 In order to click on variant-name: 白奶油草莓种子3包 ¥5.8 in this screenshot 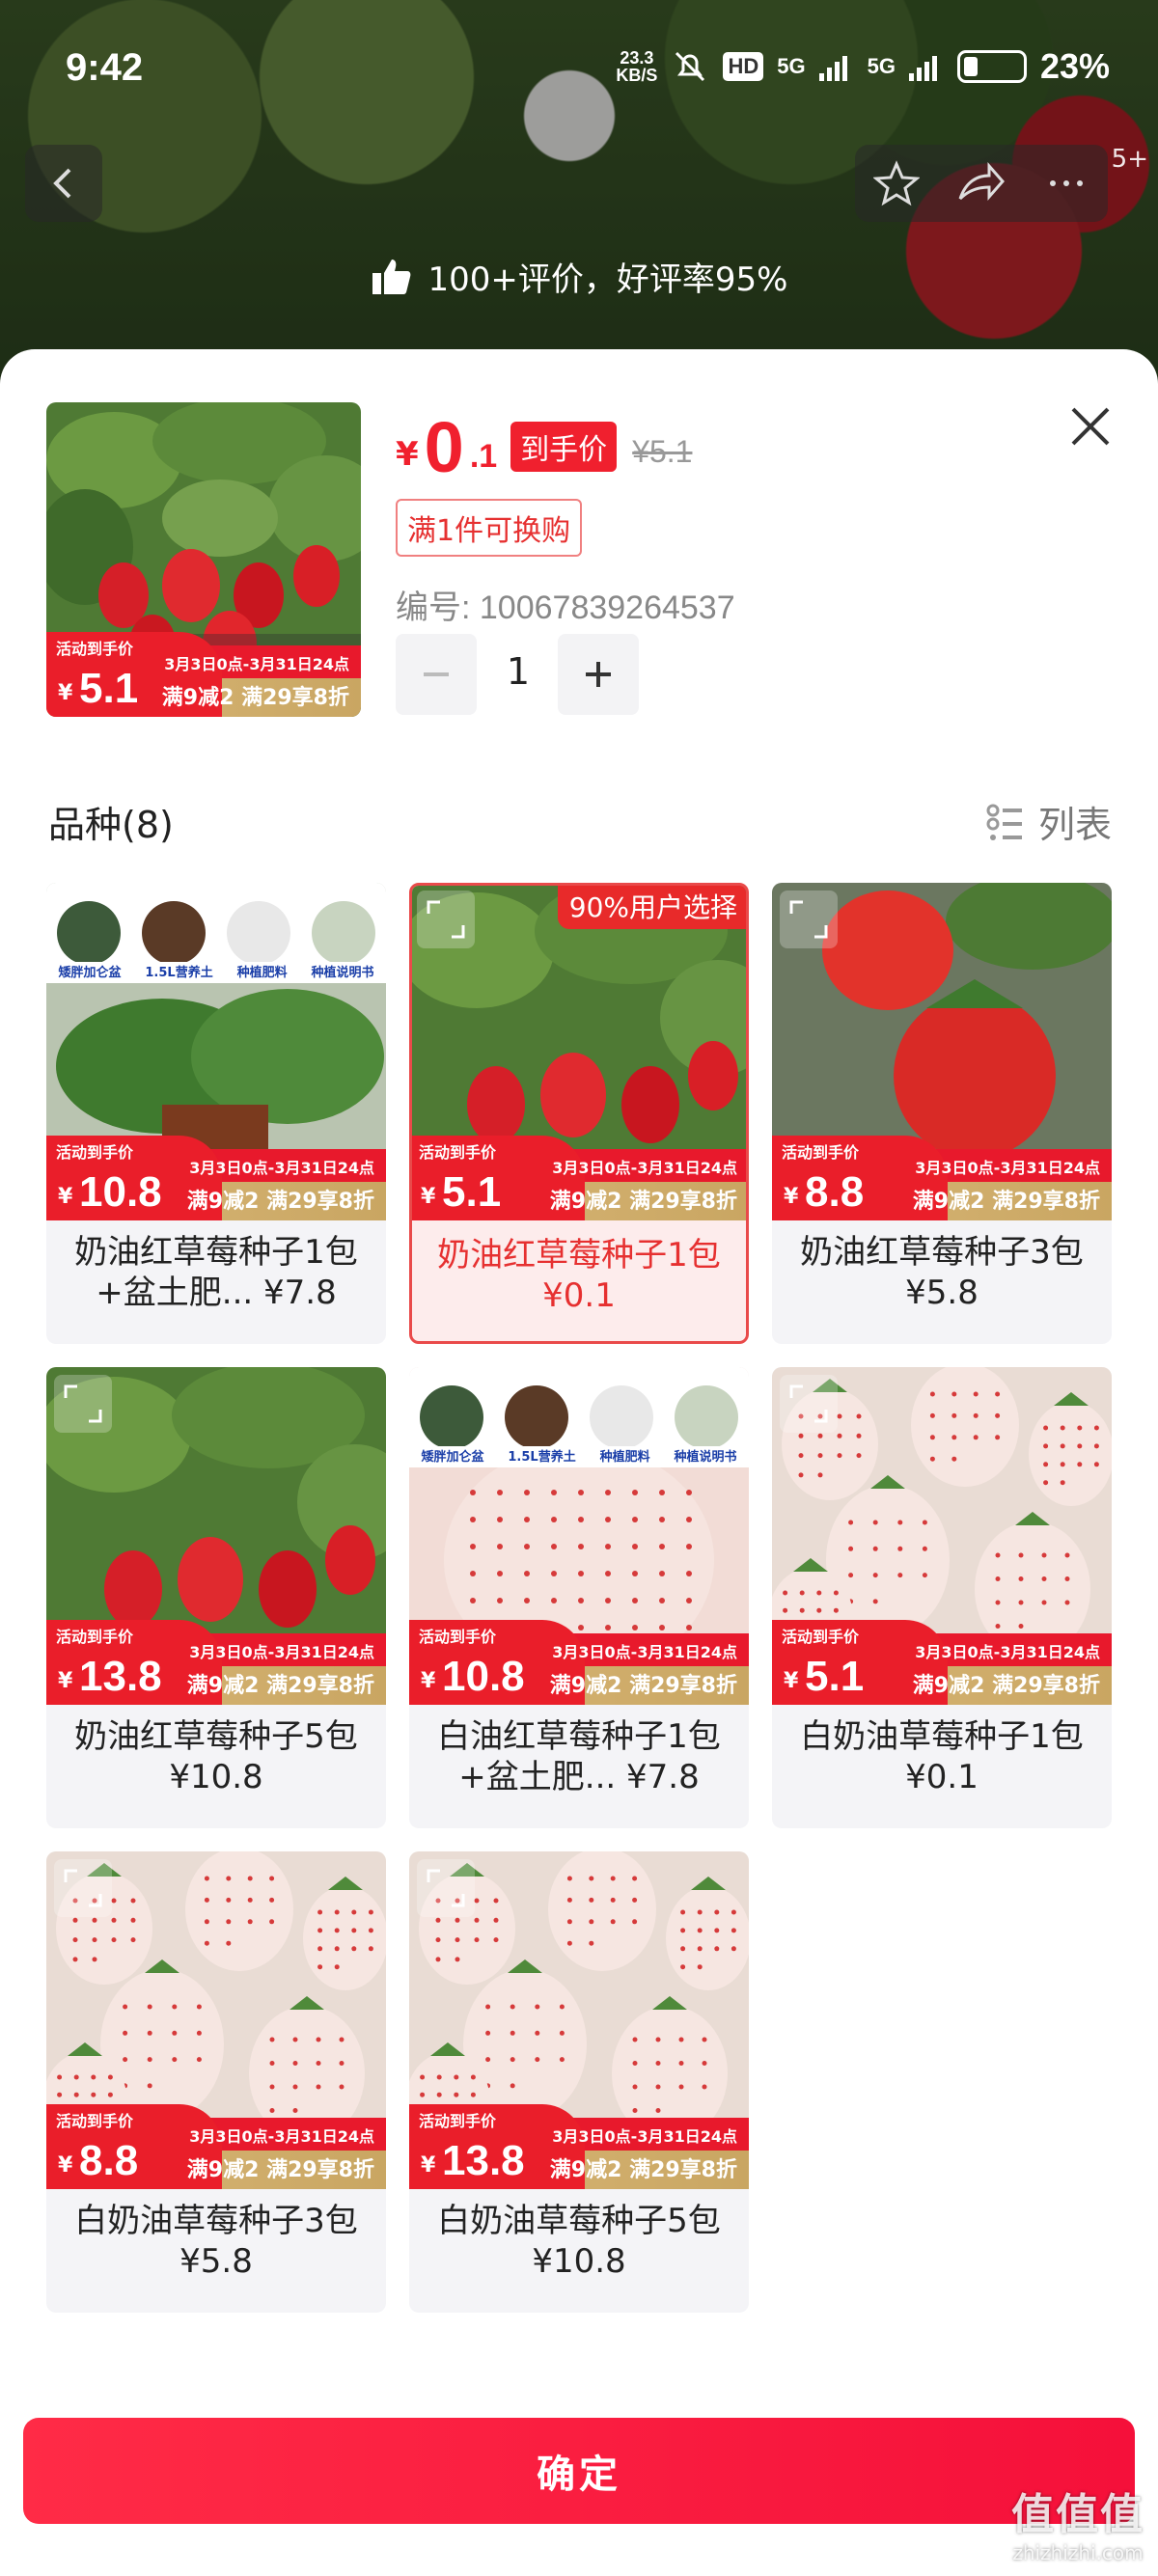, I will do `click(216, 2242)`.